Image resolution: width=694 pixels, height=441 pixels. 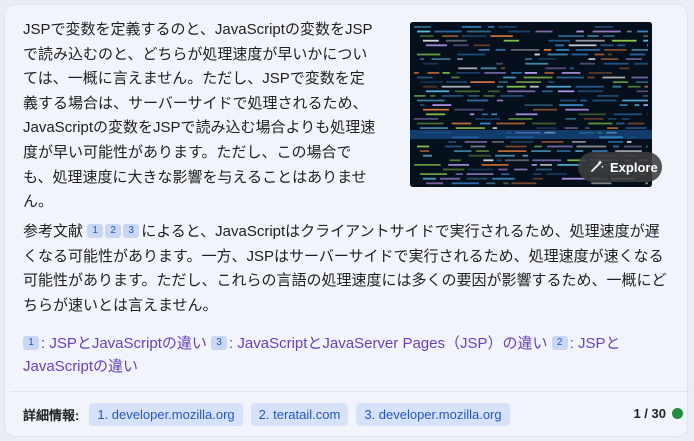 What do you see at coordinates (677, 413) in the screenshot?
I see `status-dot-icon` at bounding box center [677, 413].